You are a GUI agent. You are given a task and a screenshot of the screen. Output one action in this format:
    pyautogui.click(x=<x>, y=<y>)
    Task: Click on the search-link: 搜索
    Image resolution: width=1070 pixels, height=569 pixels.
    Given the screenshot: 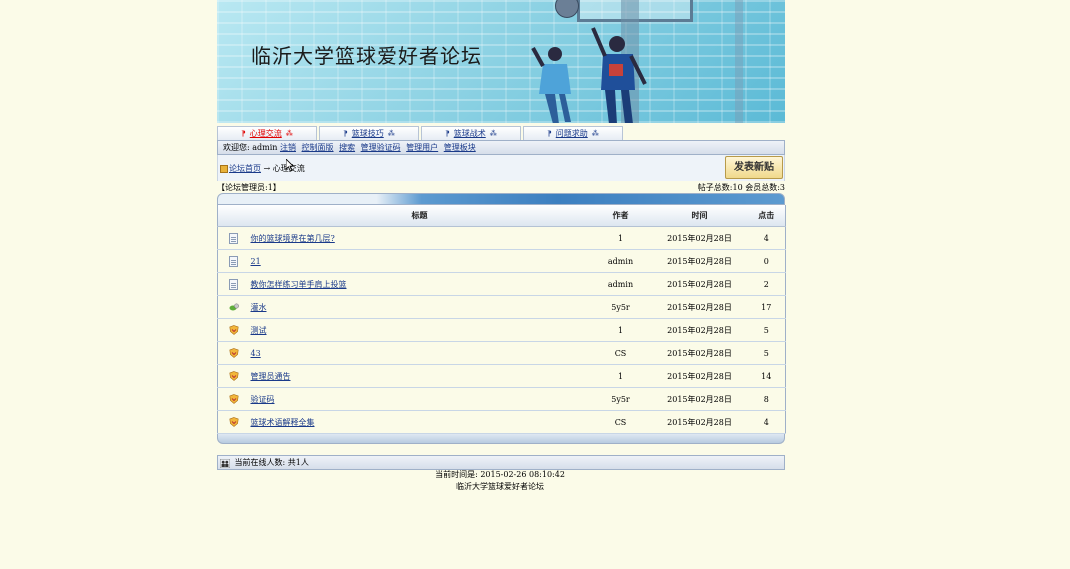 What is the action you would take?
    pyautogui.click(x=347, y=147)
    